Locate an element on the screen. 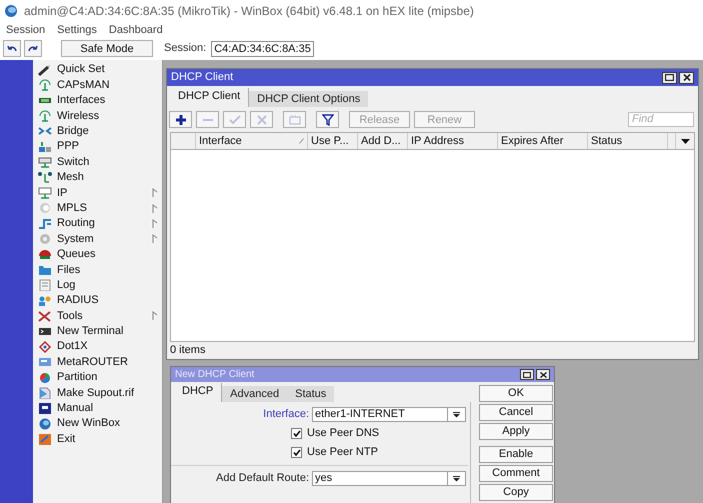 Image resolution: width=703 pixels, height=503 pixels. filter-button is located at coordinates (327, 119).